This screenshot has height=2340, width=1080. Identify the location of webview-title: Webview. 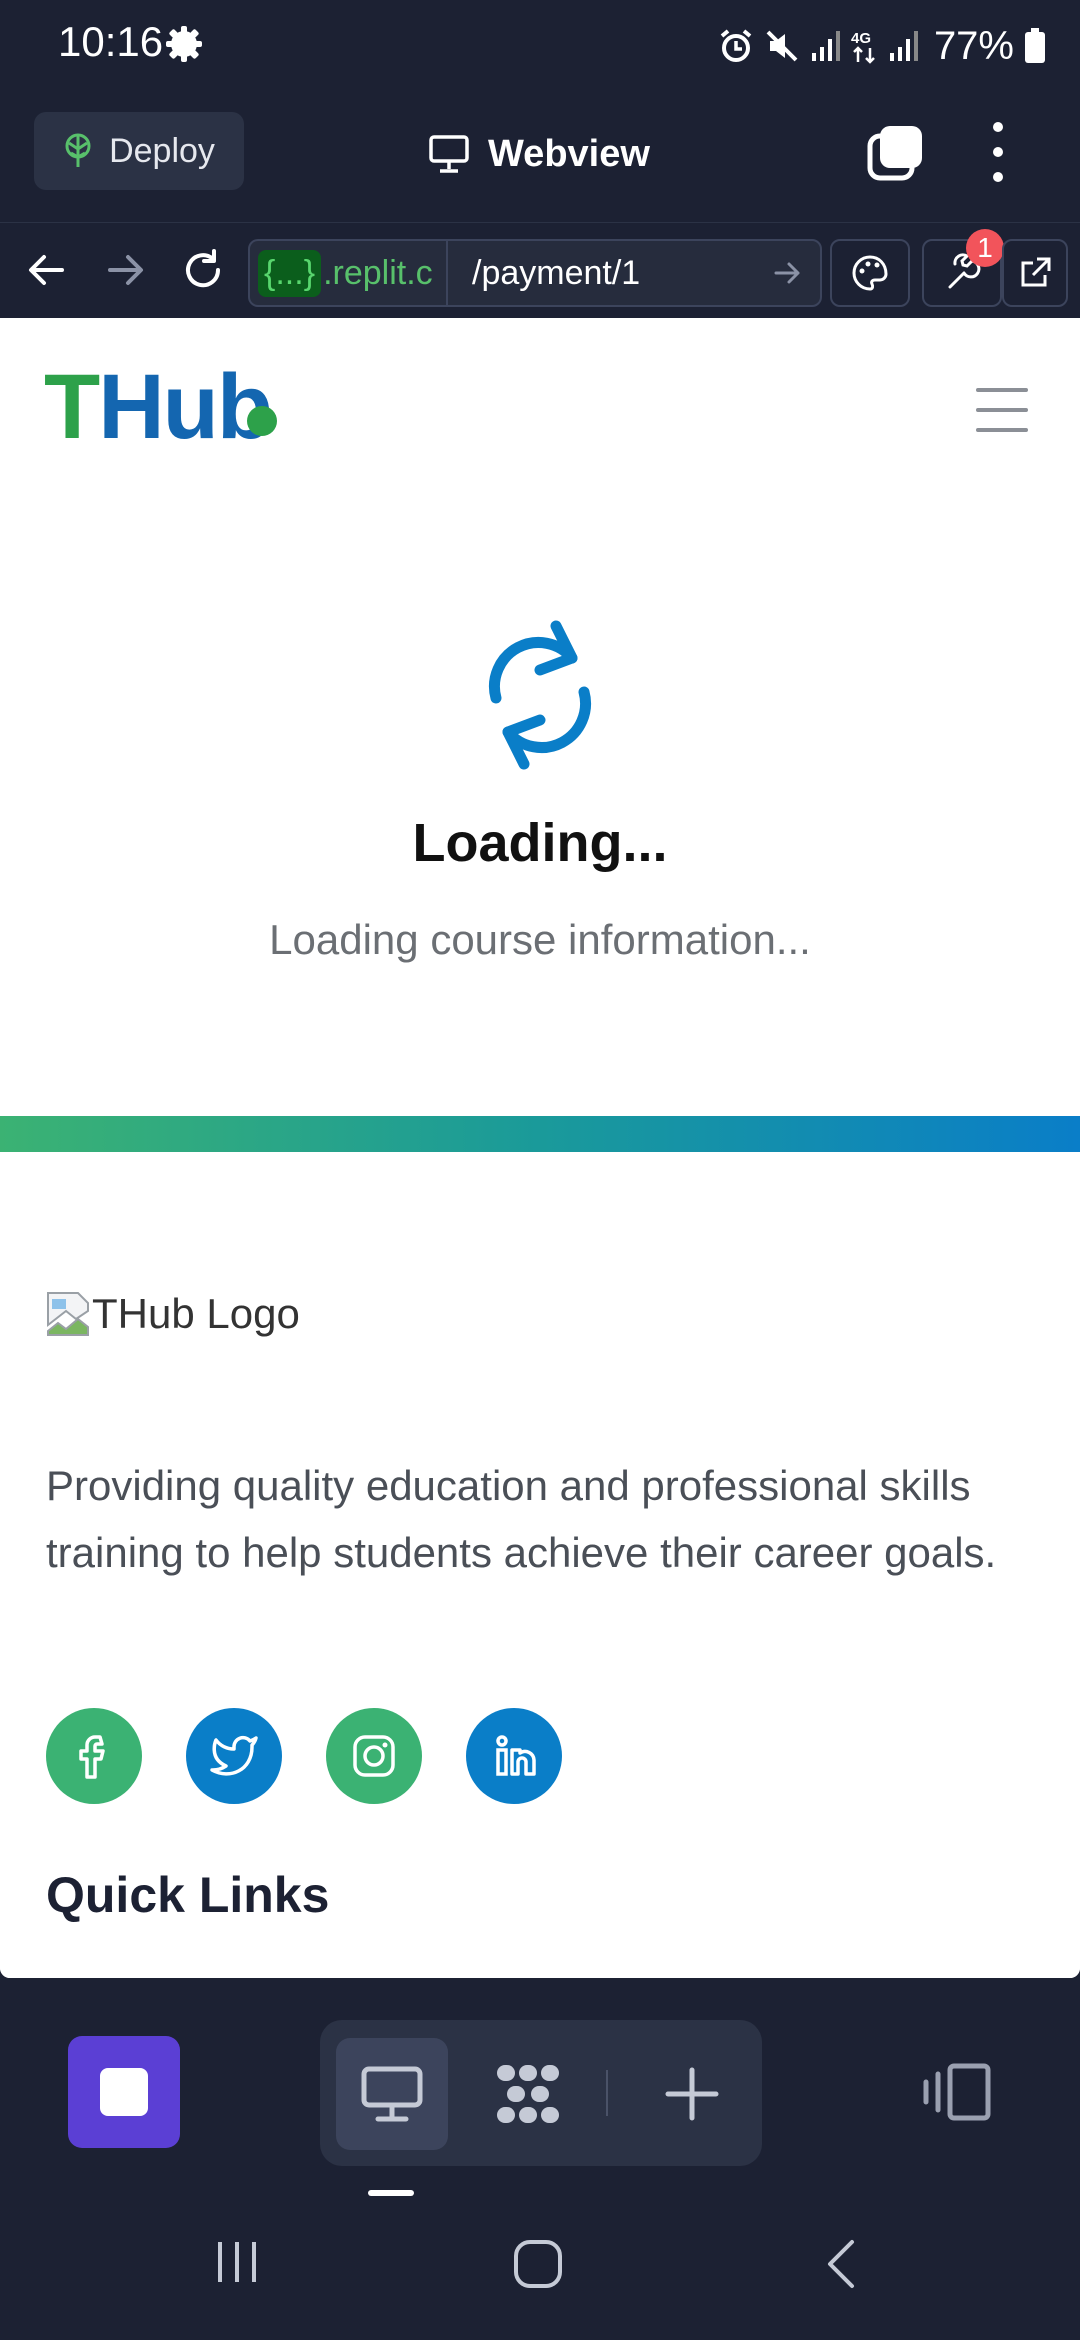
(539, 154).